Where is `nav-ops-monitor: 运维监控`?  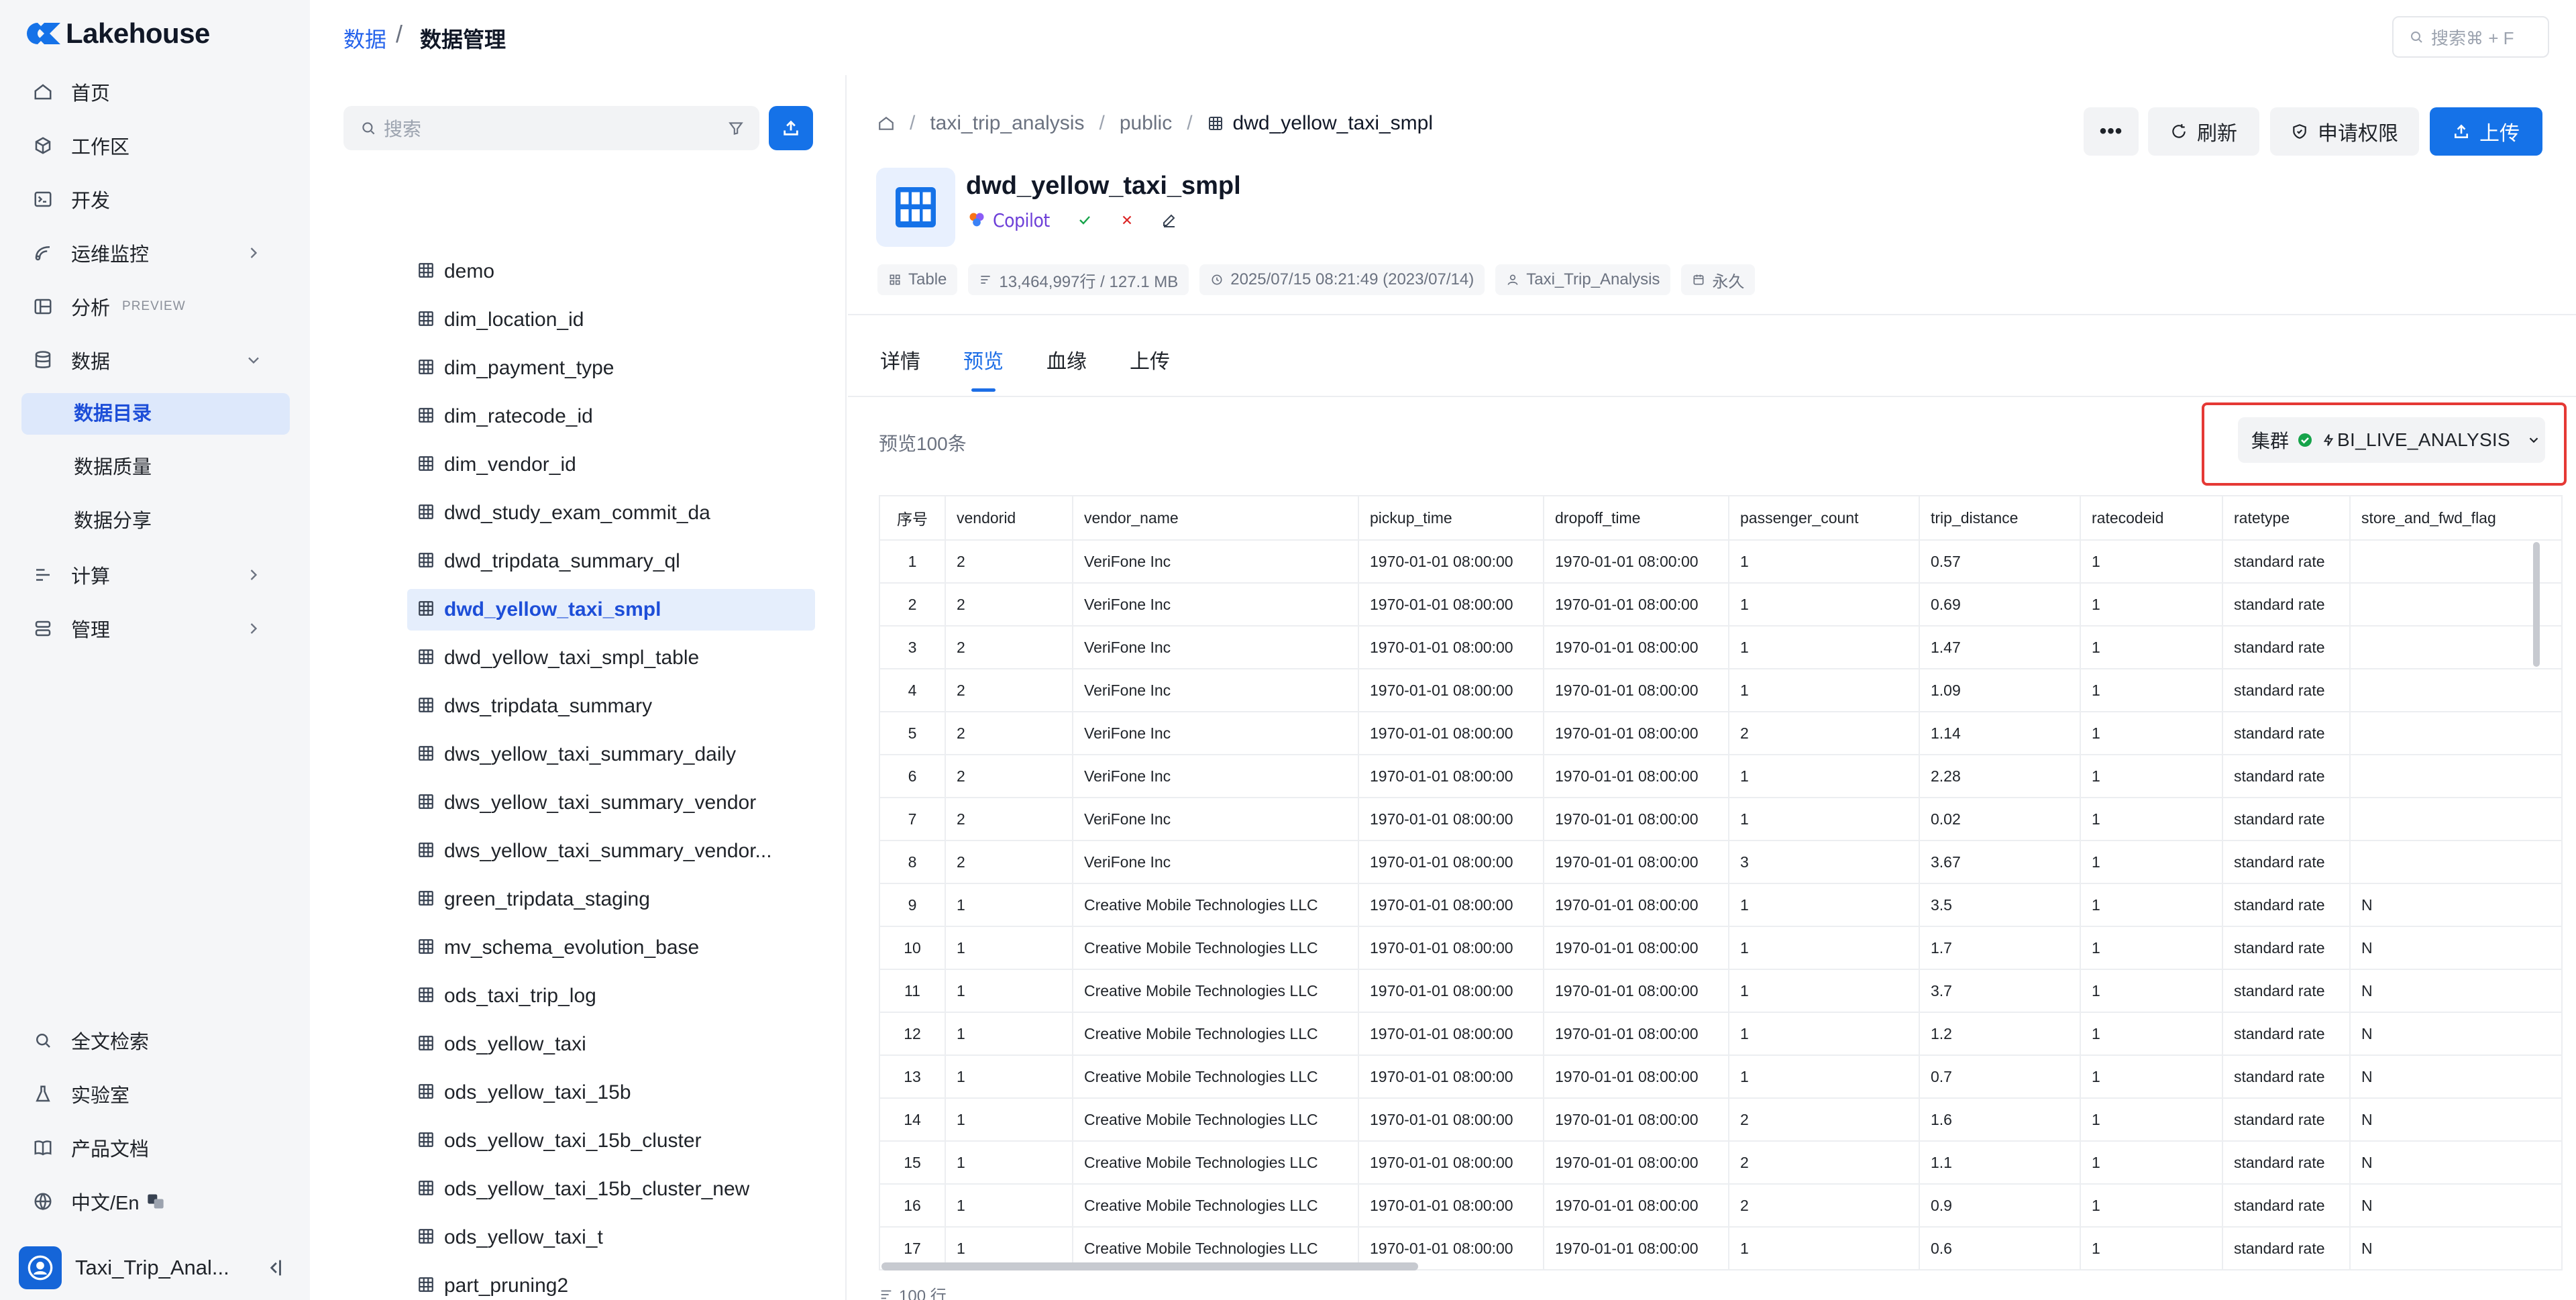 nav-ops-monitor: 运维监控 is located at coordinates (155, 253).